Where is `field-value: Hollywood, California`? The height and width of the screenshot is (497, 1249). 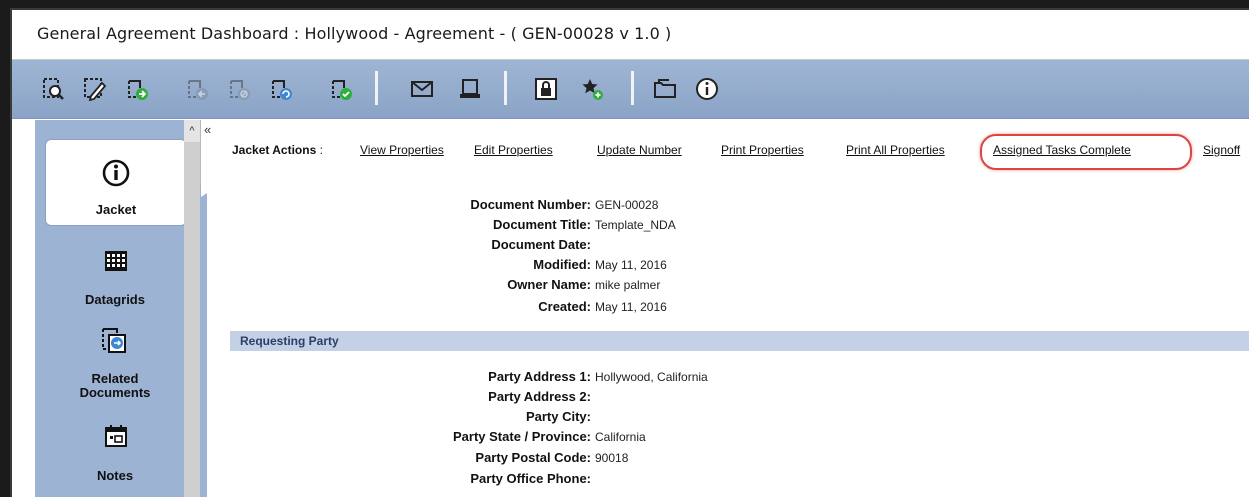
field-value: Hollywood, California is located at coordinates (651, 377).